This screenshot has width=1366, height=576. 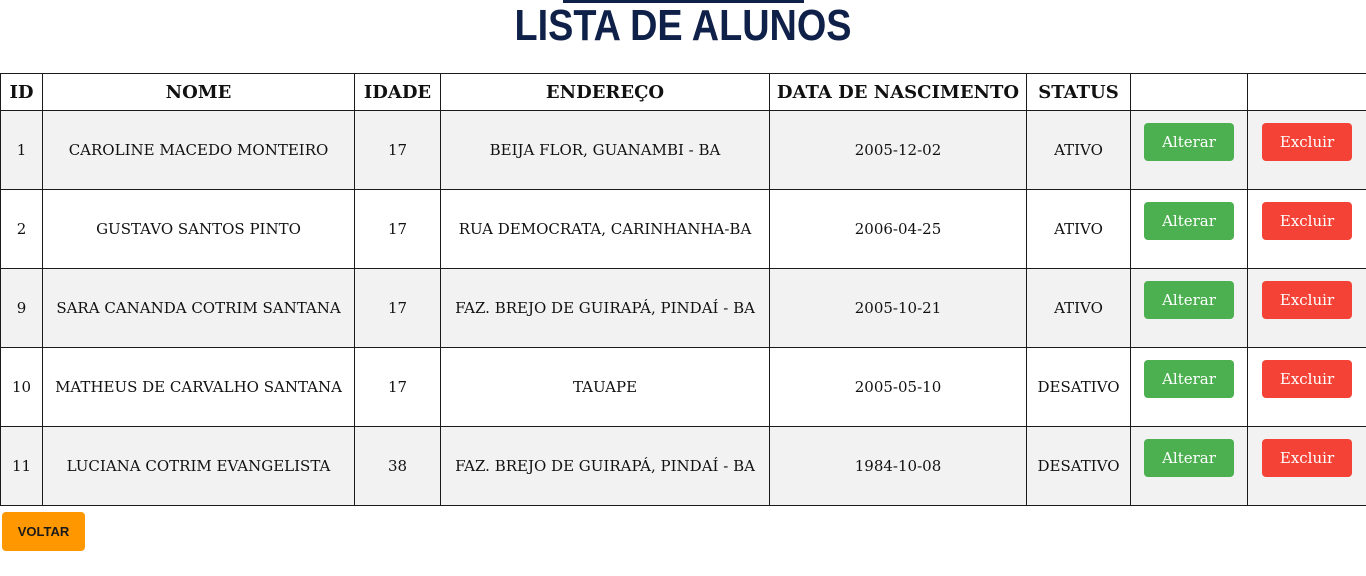 What do you see at coordinates (21, 387) in the screenshot?
I see `cell-id: 10` at bounding box center [21, 387].